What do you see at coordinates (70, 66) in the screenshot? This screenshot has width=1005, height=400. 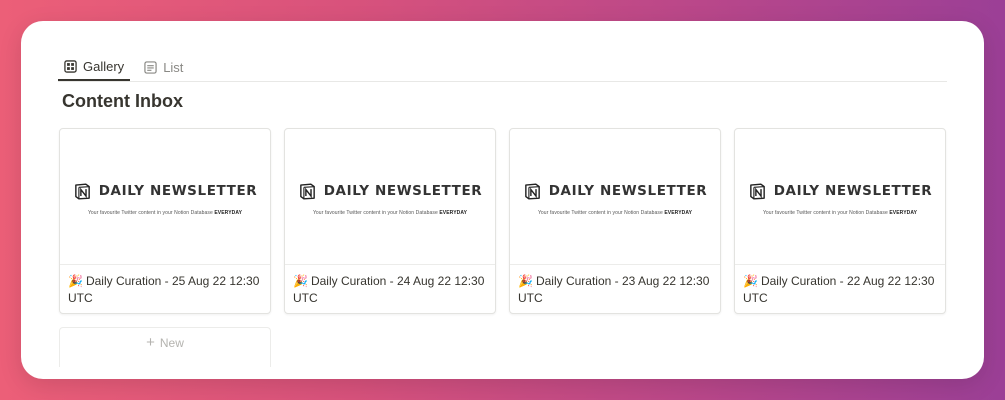 I see `gallery-icon` at bounding box center [70, 66].